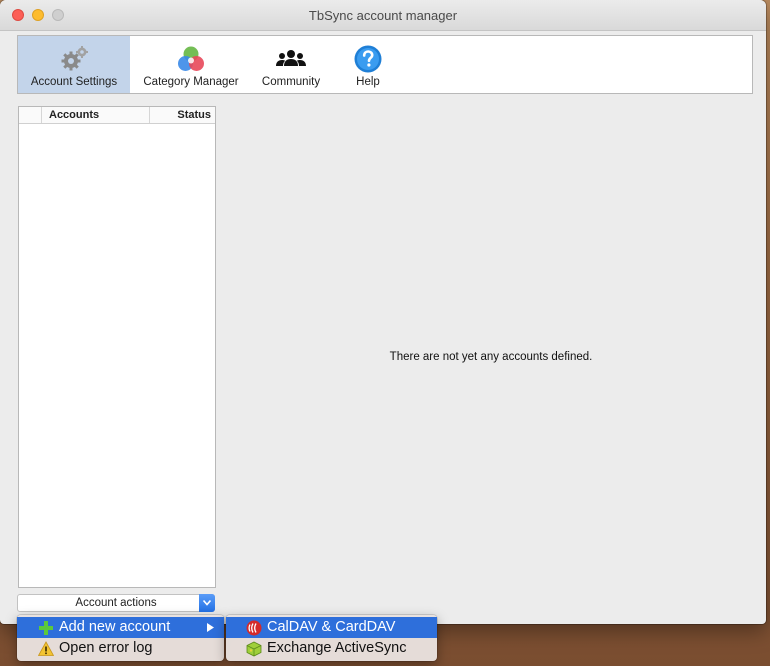  I want to click on menu-item-label: CalDAV & CardDAV, so click(331, 627).